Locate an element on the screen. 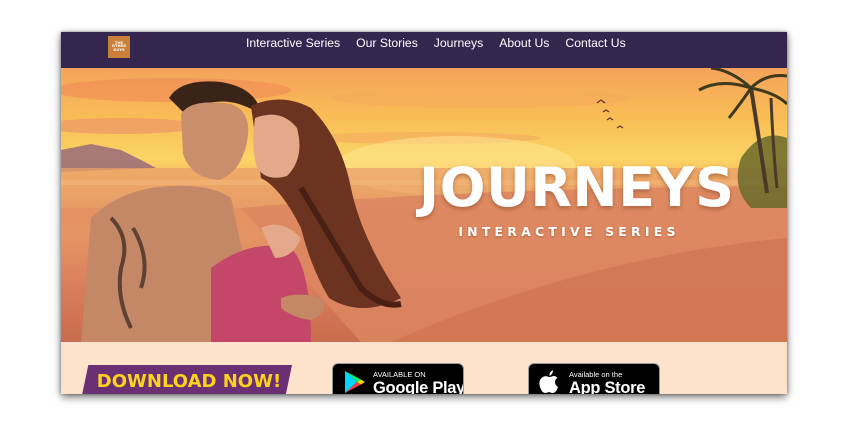  google-play-small-text: AVAILABLE ON is located at coordinates (399, 374).